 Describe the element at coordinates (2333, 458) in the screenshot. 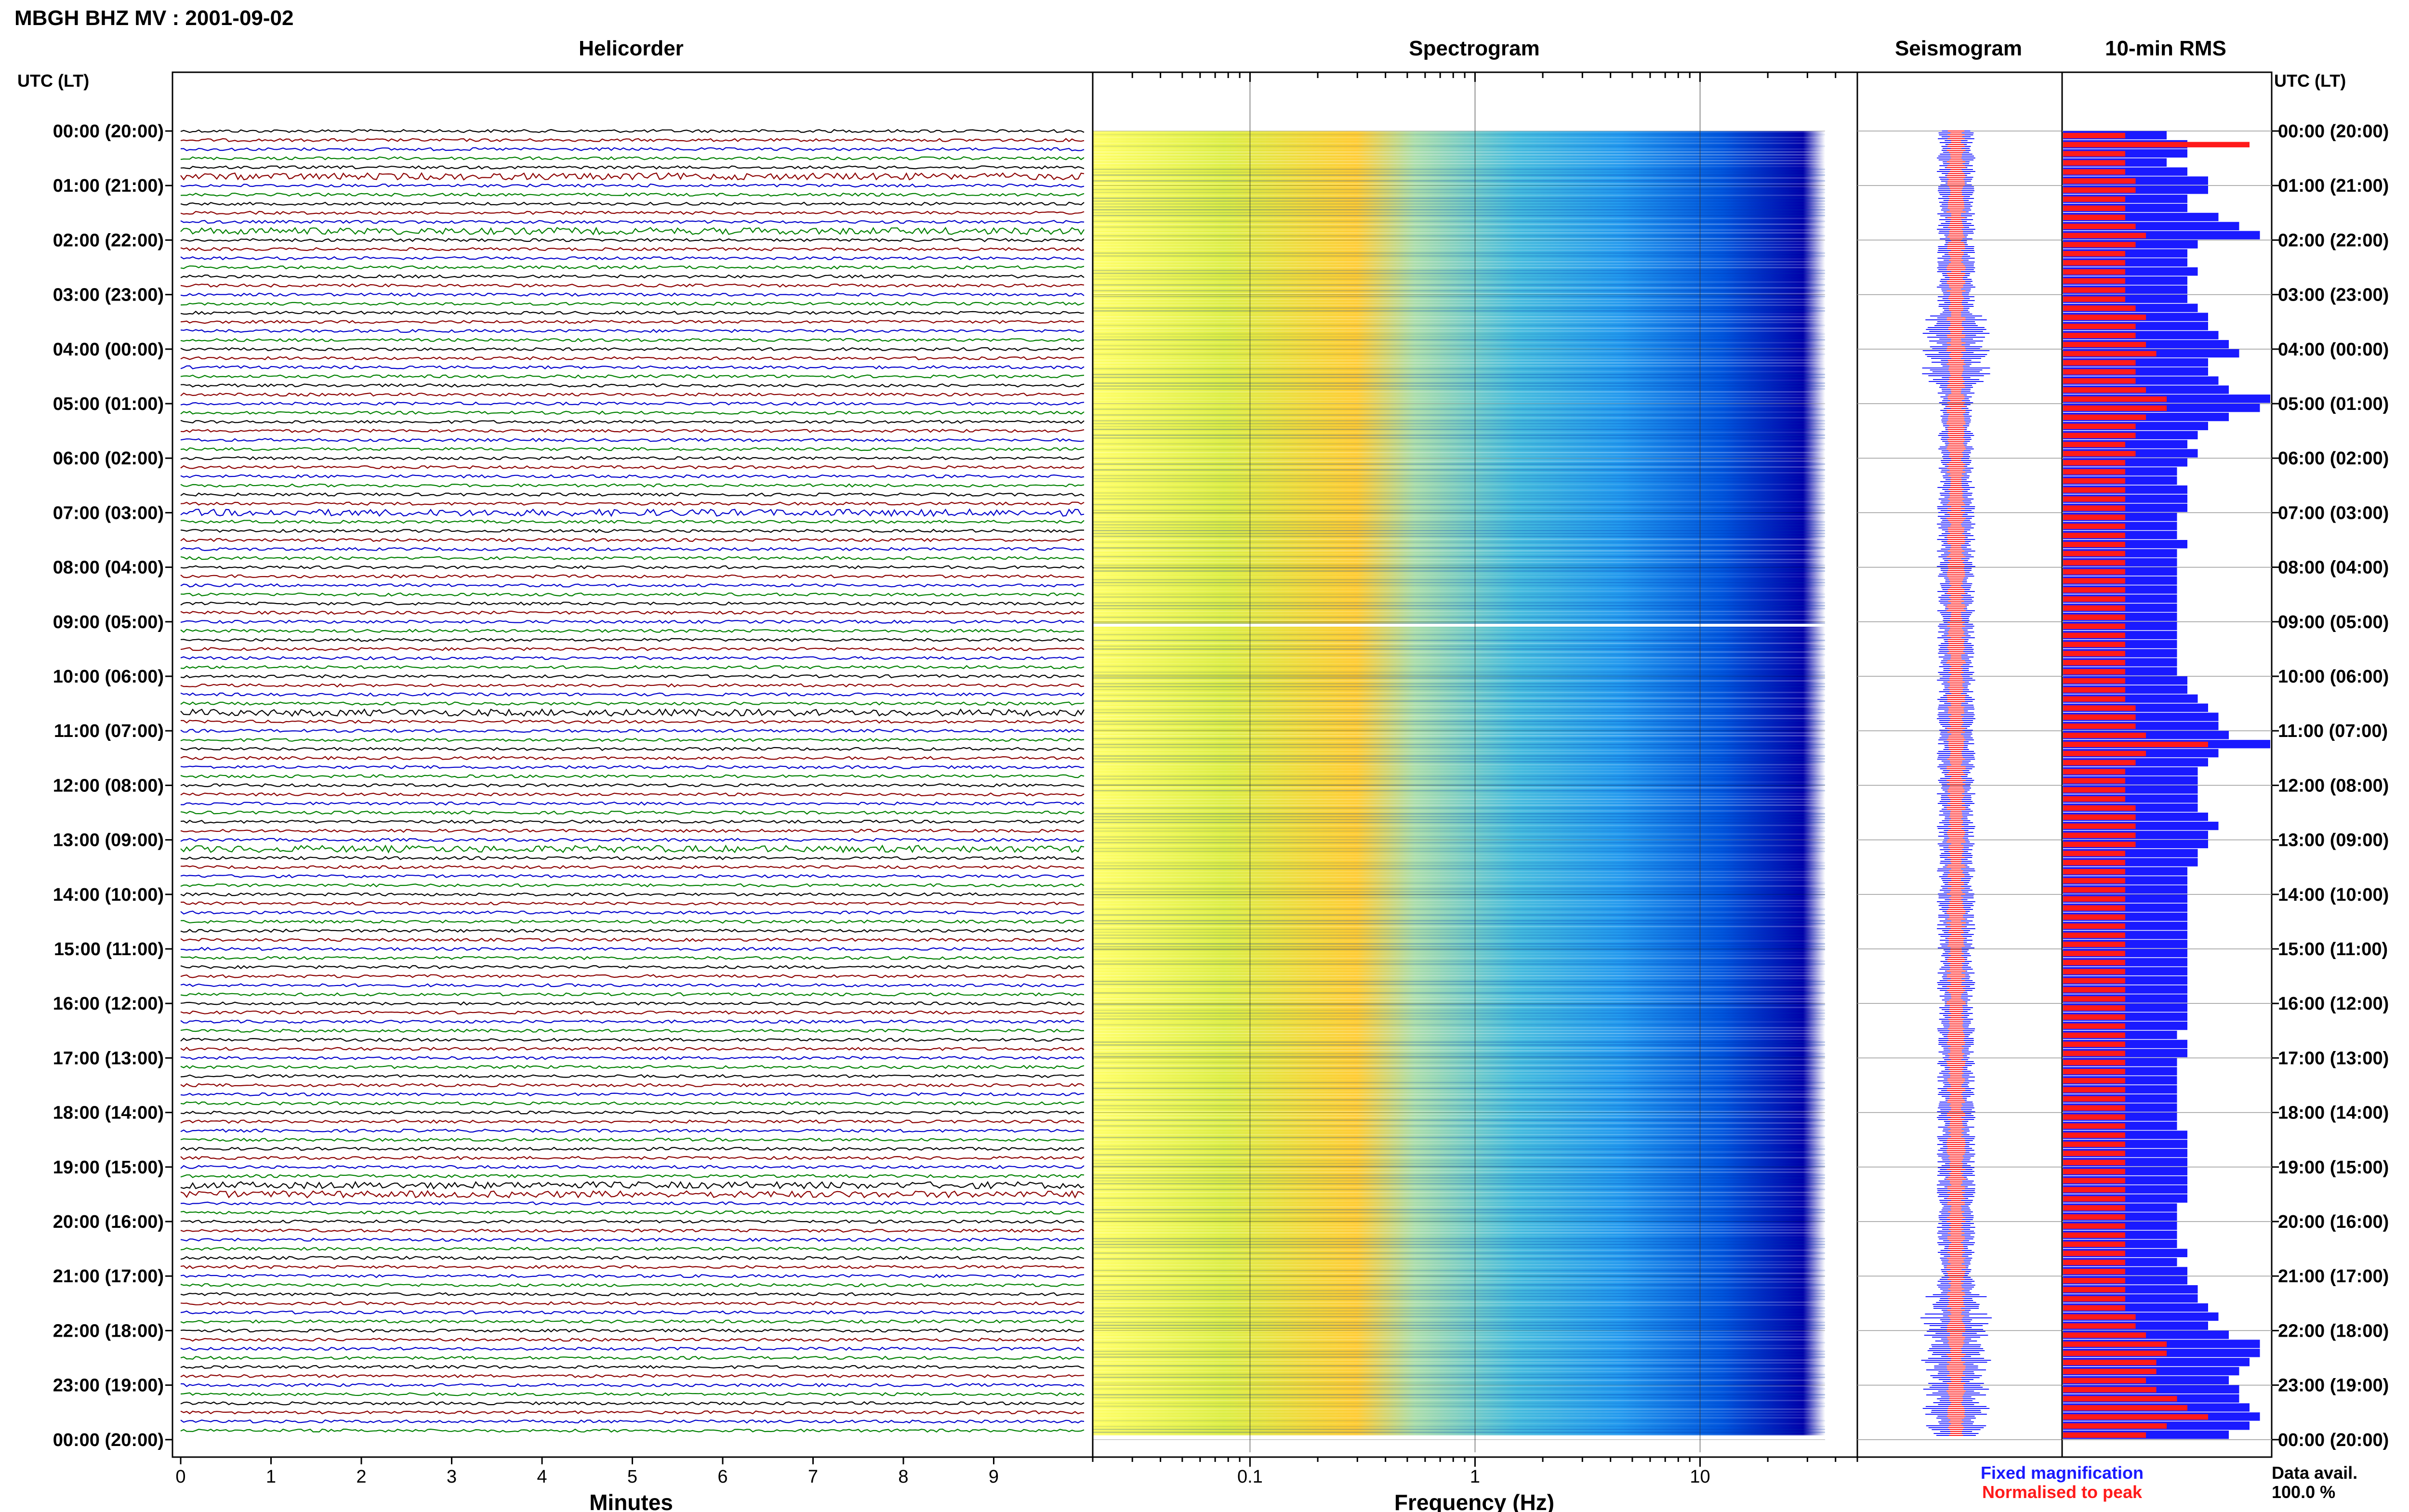

I see `time-label-right: 06:00 (02:00)` at that location.